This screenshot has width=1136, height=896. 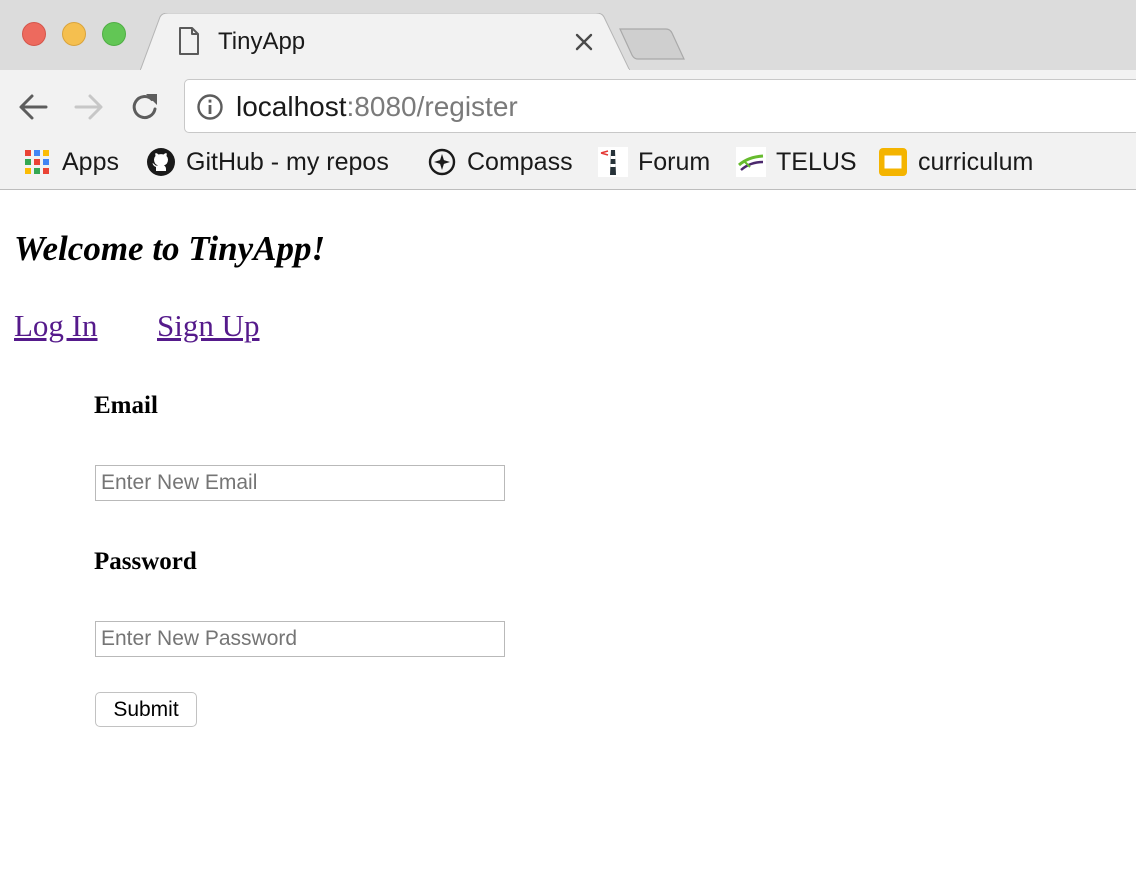 I want to click on back-arrow-icon, so click(x=33, y=107).